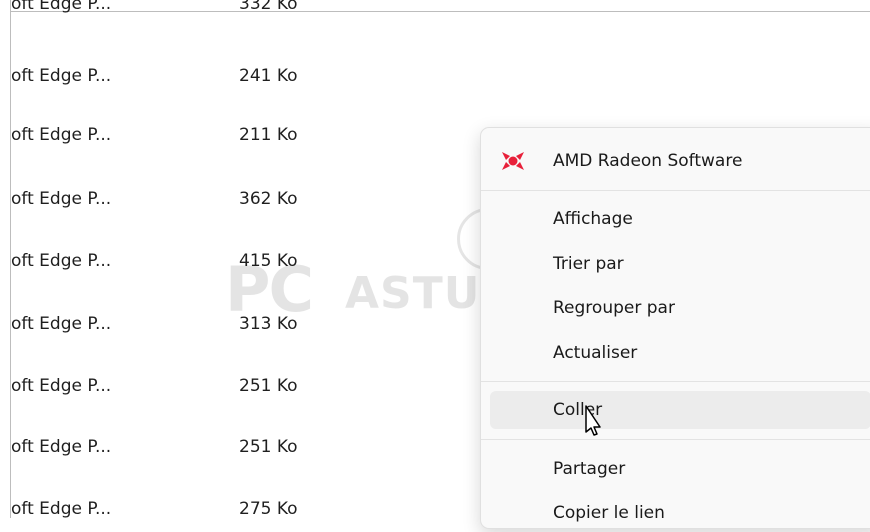 This screenshot has height=532, width=870. I want to click on menu-item-label: AMD Radeon Software, so click(648, 161).